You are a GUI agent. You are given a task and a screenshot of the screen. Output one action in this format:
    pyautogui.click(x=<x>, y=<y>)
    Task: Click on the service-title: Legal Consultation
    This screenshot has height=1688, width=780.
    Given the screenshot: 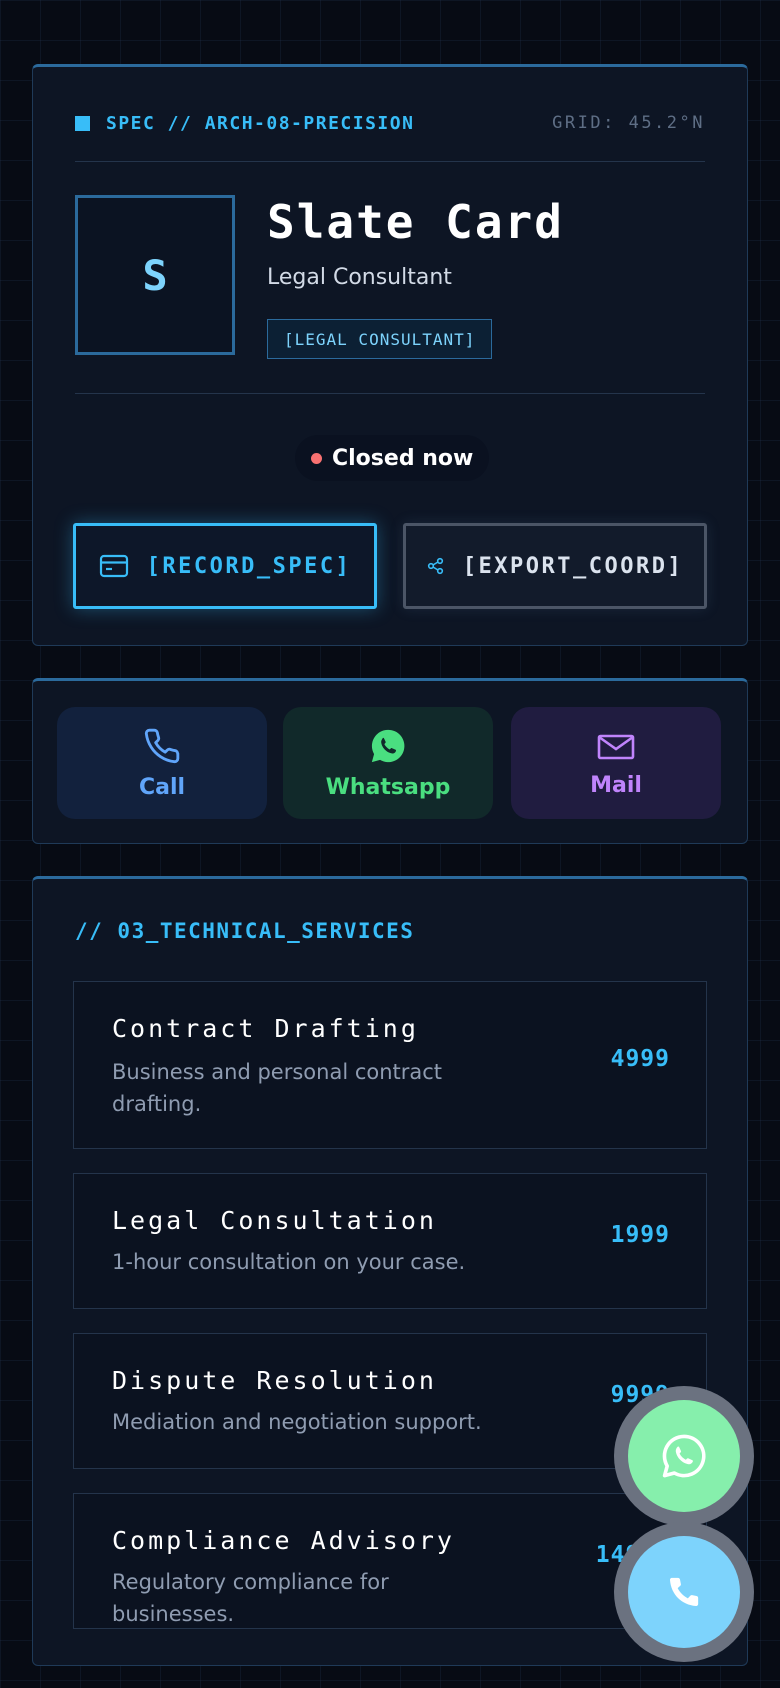 What is the action you would take?
    pyautogui.click(x=274, y=1220)
    